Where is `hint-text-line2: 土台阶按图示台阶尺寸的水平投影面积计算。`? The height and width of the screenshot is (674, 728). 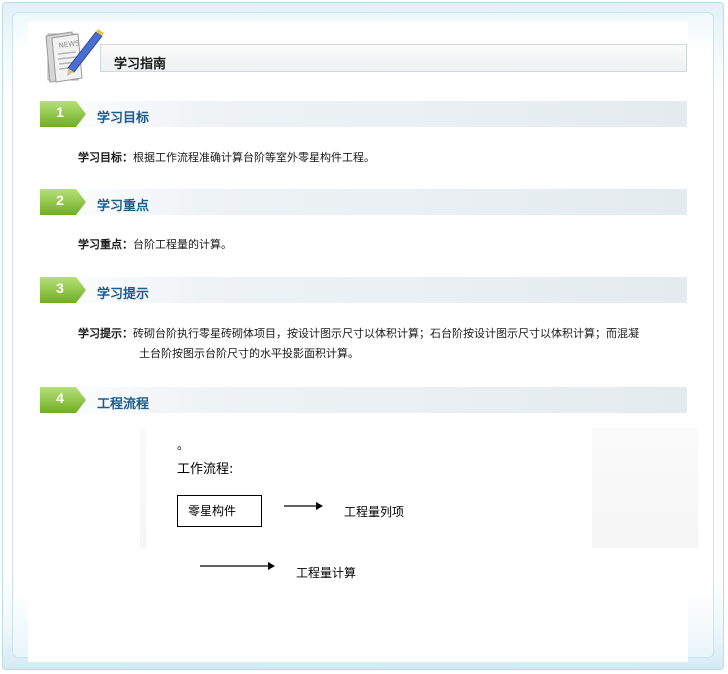
hint-text-line2: 土台阶按图示台阶尺寸的水平投影面积计算。 is located at coordinates (249, 353).